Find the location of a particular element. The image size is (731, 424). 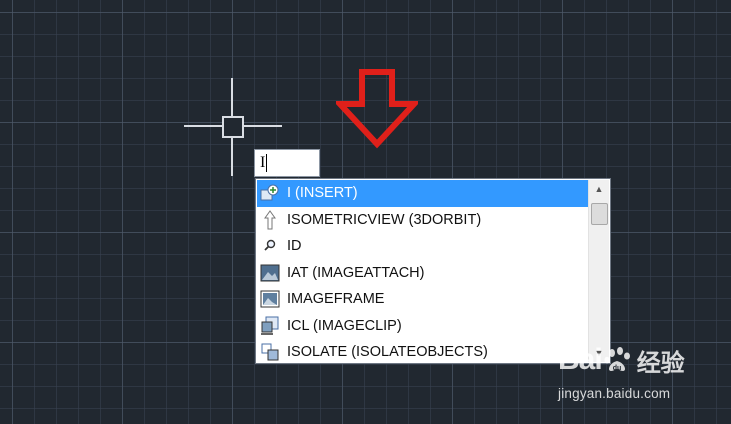

autocomplete-item-label: ICL (IMAGECLIP) is located at coordinates (344, 325).